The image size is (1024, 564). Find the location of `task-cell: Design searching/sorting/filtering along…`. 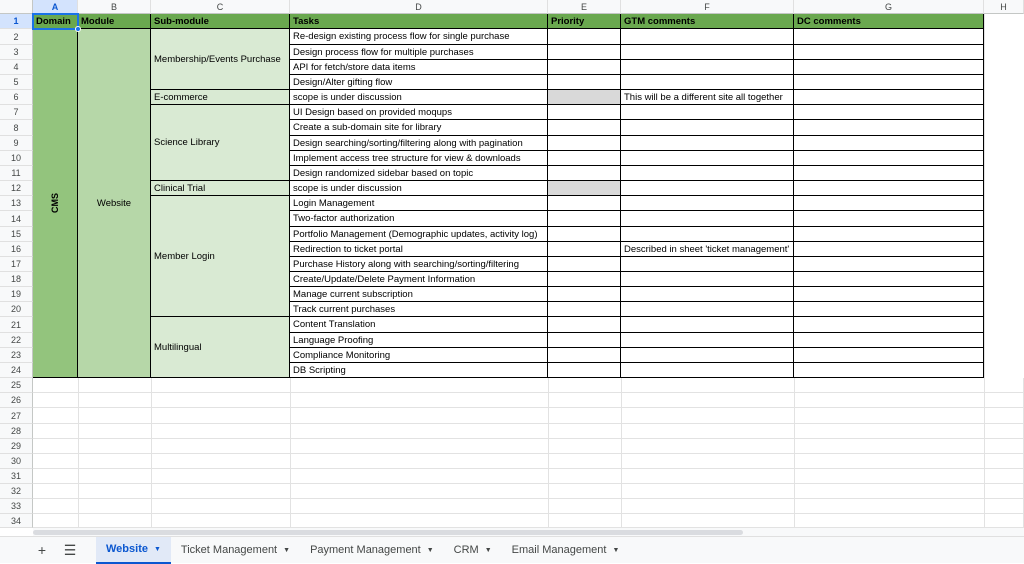

task-cell: Design searching/sorting/filtering along… is located at coordinates (419, 143).